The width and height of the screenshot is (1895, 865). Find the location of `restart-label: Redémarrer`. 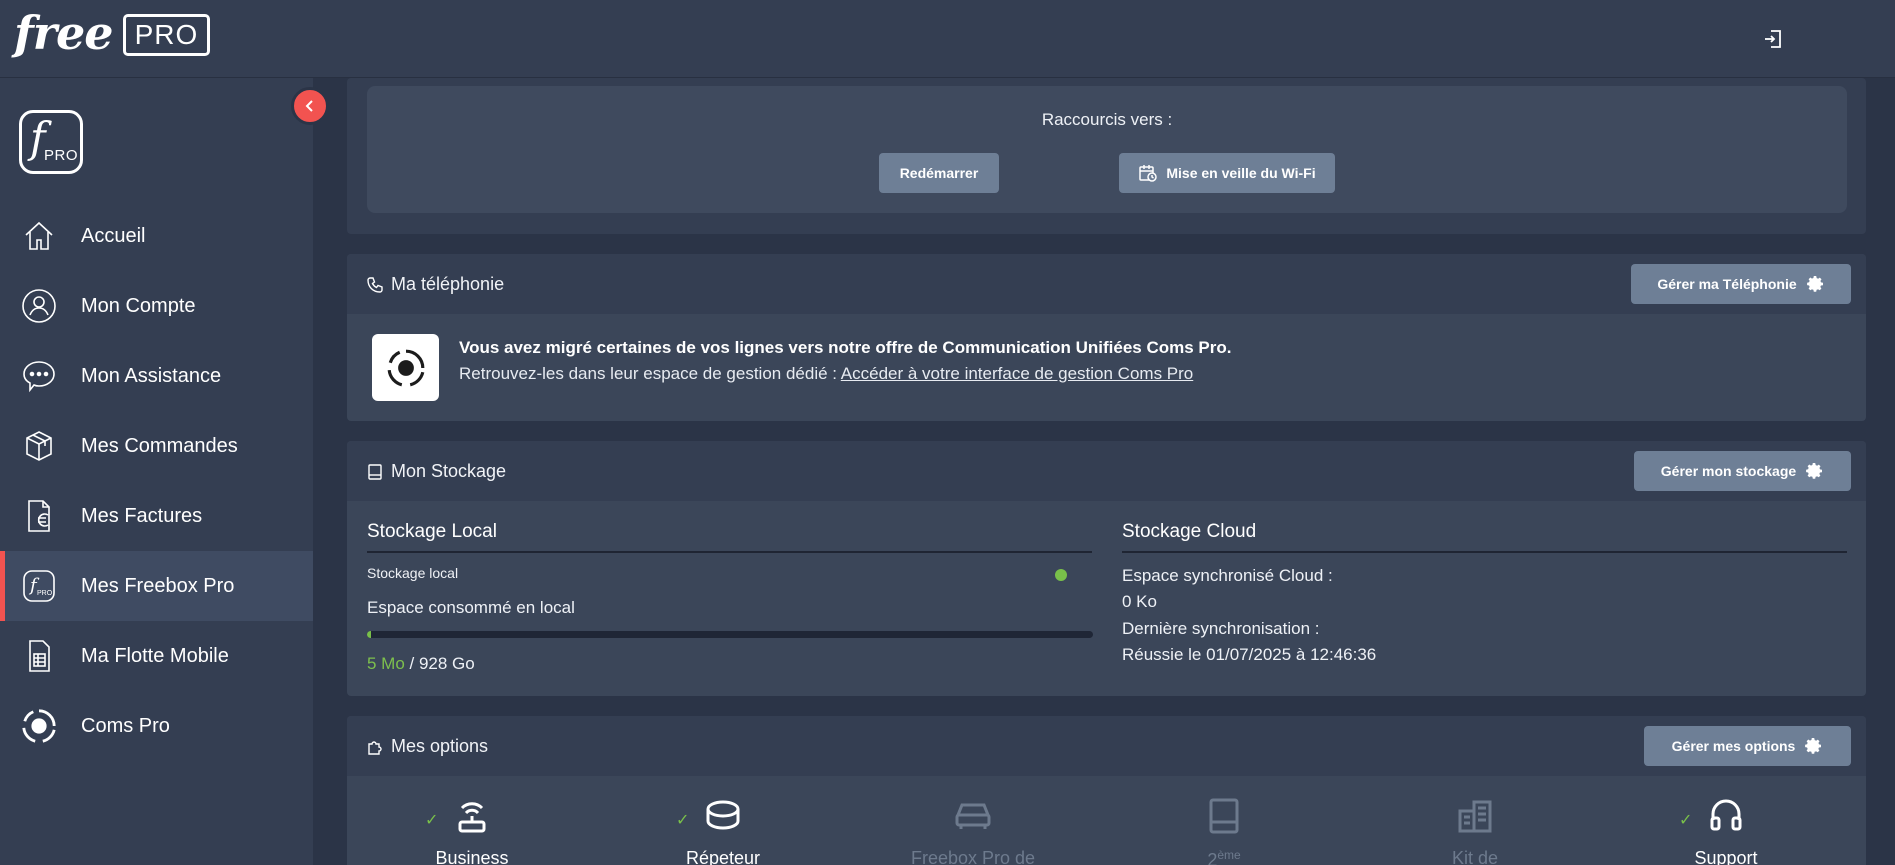

restart-label: Redémarrer is located at coordinates (939, 173).